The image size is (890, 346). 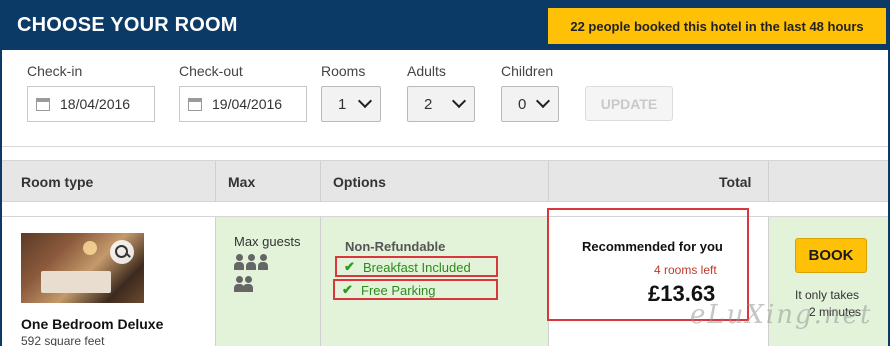 I want to click on adults-value: 2, so click(x=428, y=104).